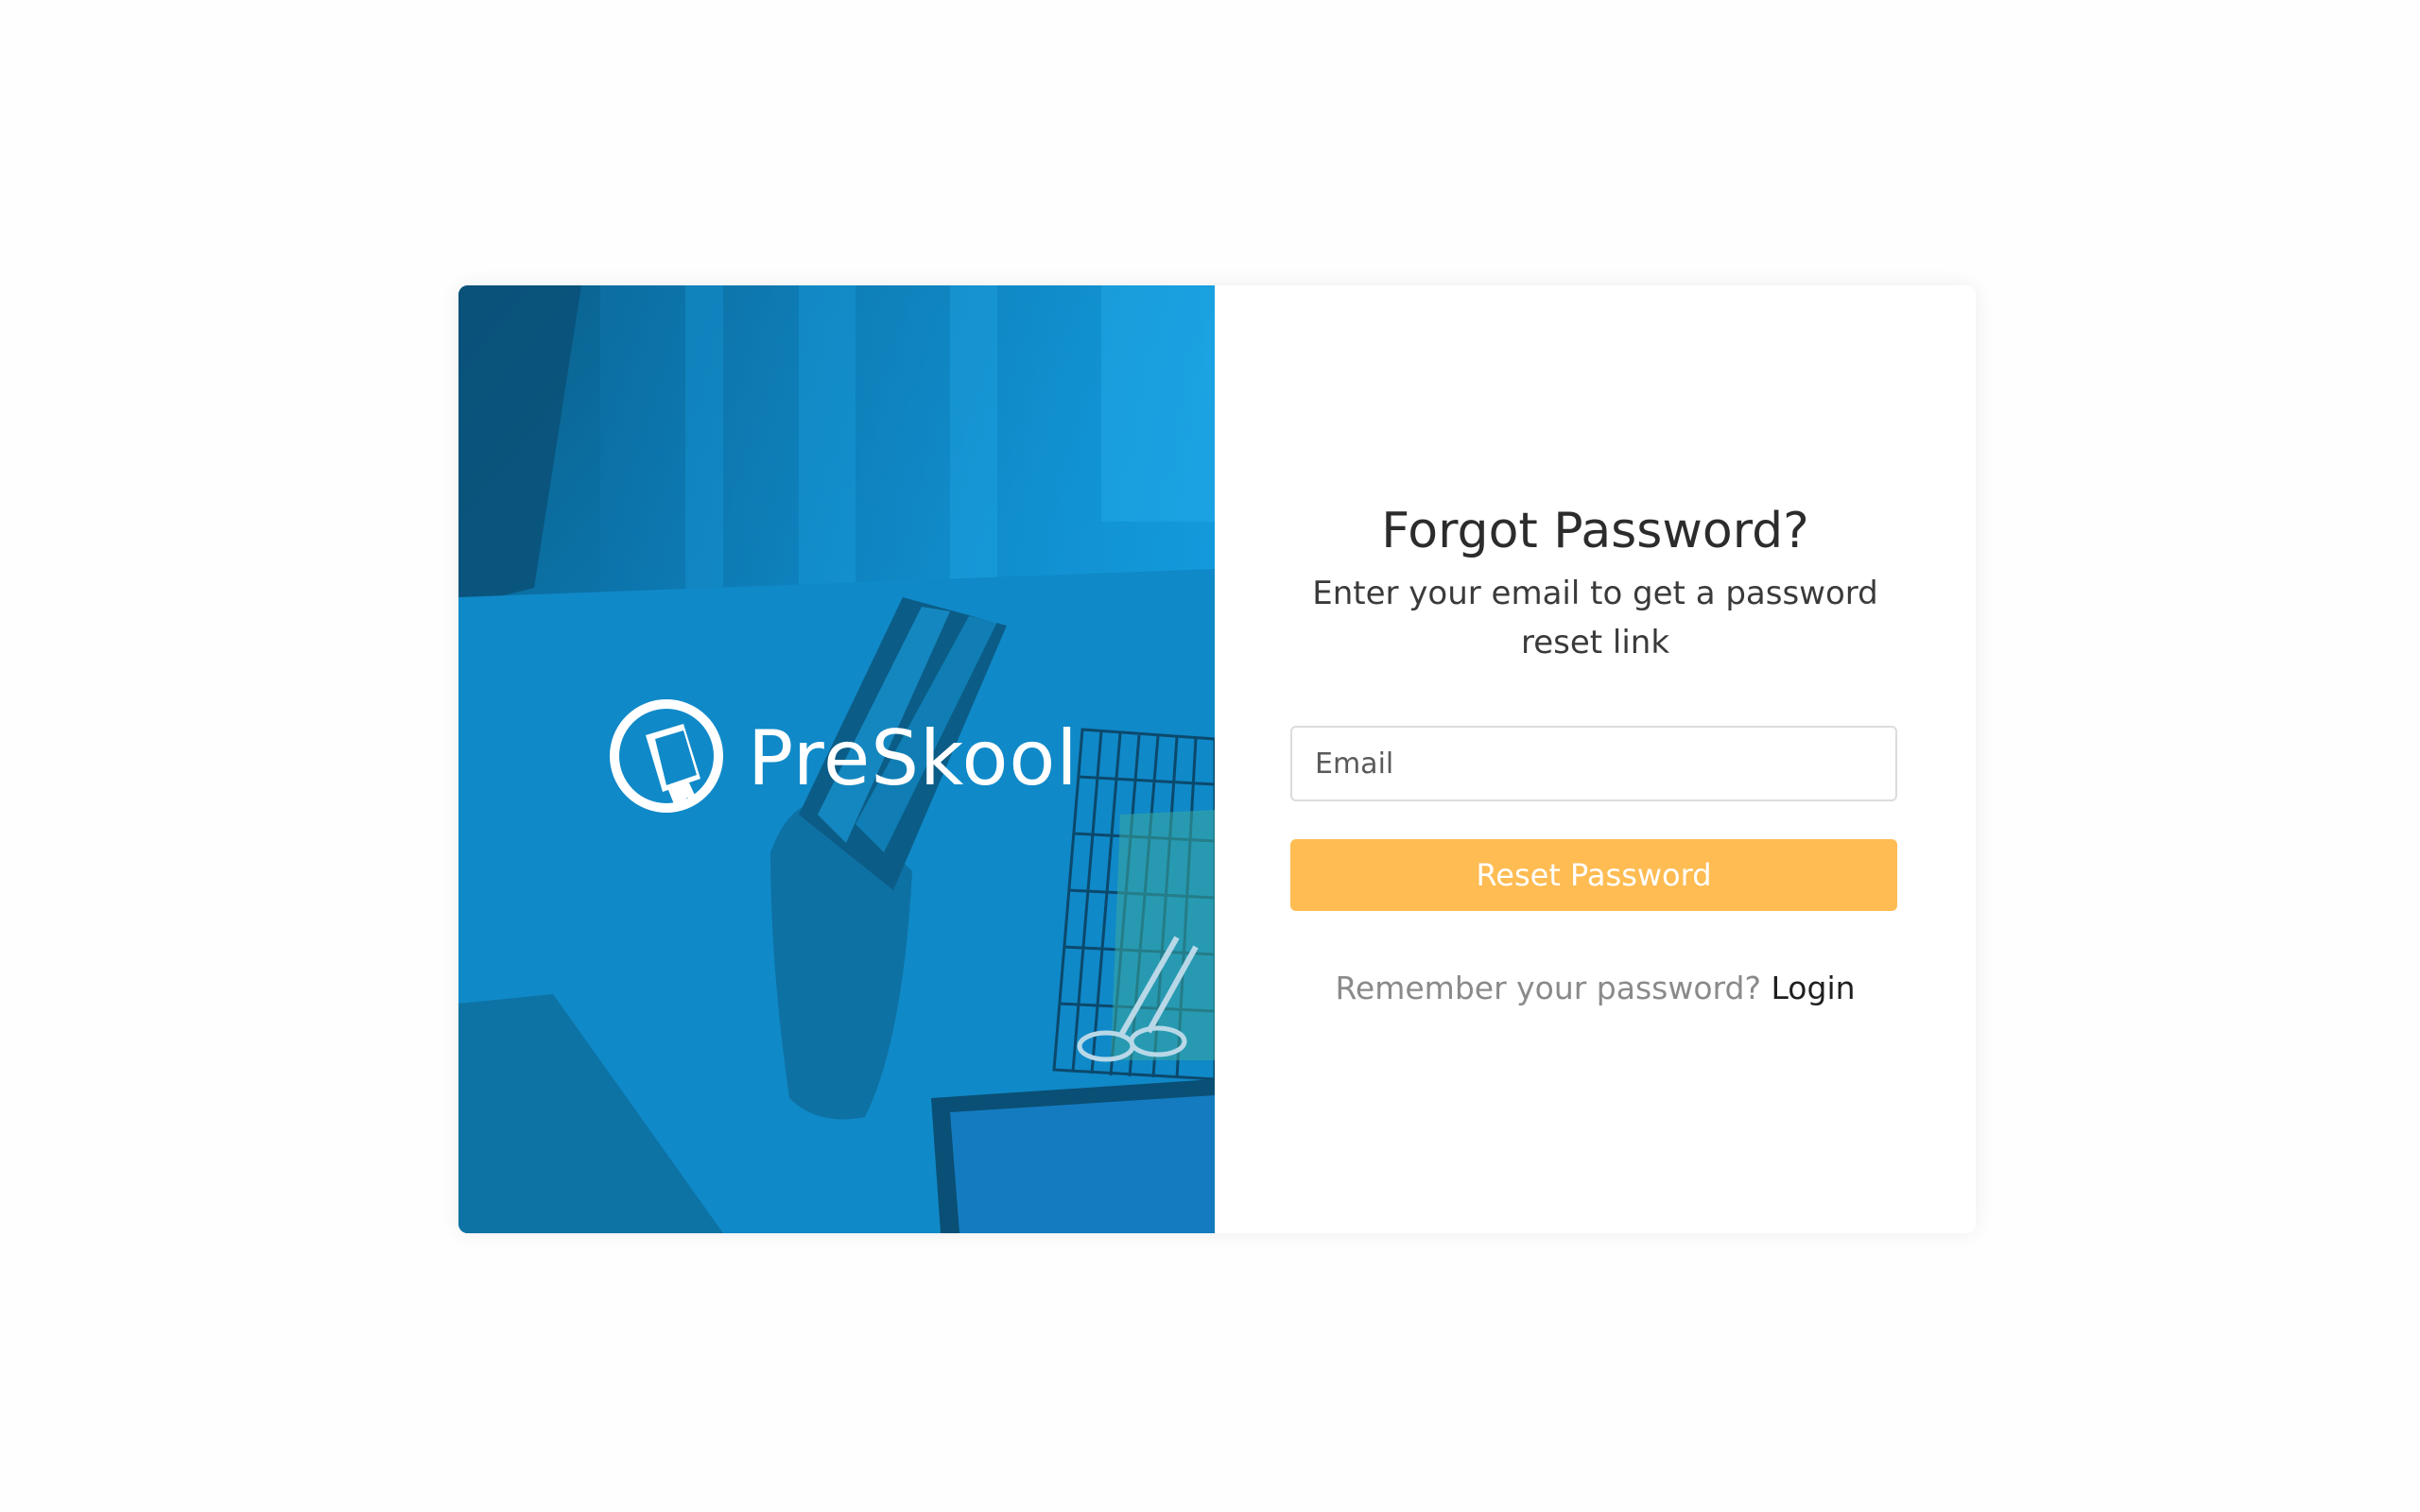  Describe the element at coordinates (1553, 988) in the screenshot. I see `login-prompt-text: Remember your password?` at that location.